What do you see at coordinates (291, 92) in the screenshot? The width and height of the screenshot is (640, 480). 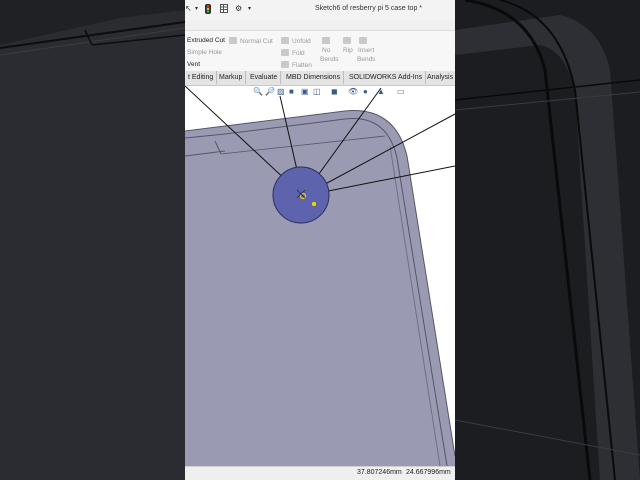 I see `section-view-icon: ■` at bounding box center [291, 92].